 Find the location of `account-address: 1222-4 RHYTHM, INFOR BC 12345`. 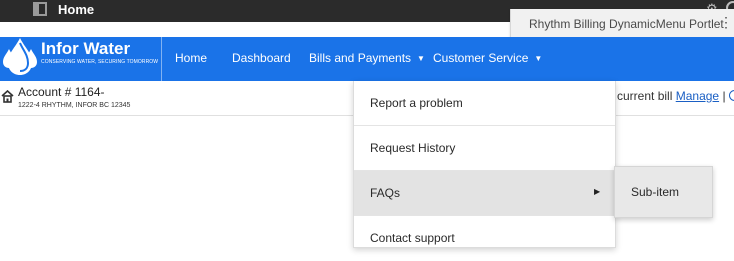

account-address: 1222-4 RHYTHM, INFOR BC 12345 is located at coordinates (74, 105).